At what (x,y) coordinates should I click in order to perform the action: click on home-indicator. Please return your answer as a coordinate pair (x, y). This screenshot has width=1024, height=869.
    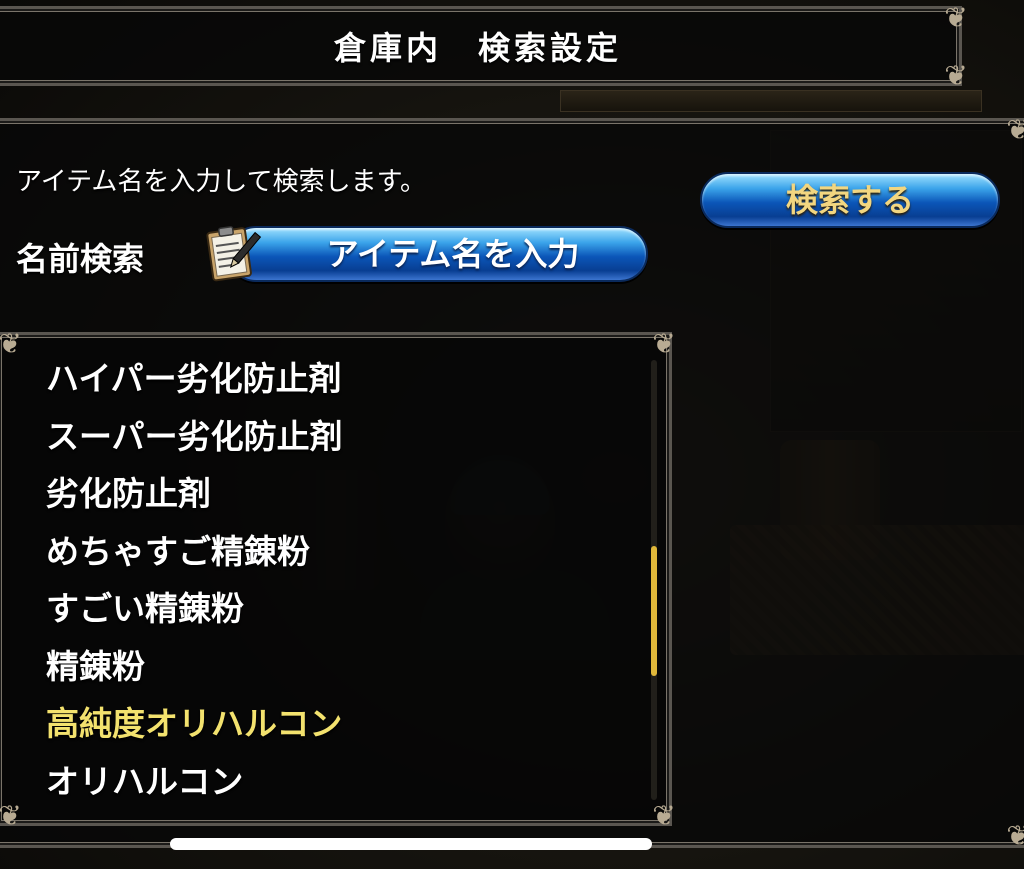
    Looking at the image, I should click on (411, 844).